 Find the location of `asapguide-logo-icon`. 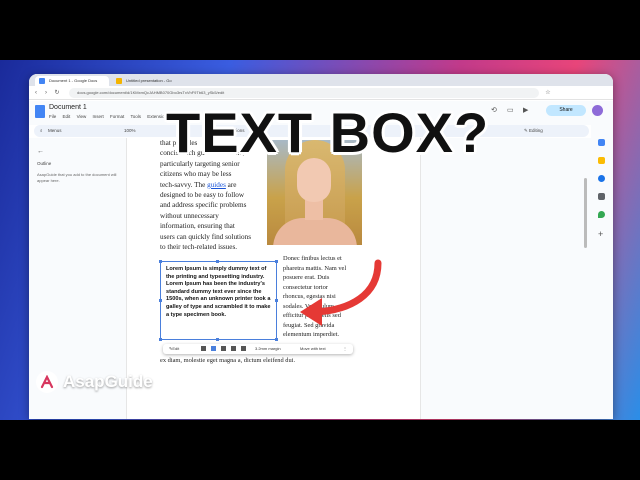

asapguide-logo-icon is located at coordinates (47, 382).